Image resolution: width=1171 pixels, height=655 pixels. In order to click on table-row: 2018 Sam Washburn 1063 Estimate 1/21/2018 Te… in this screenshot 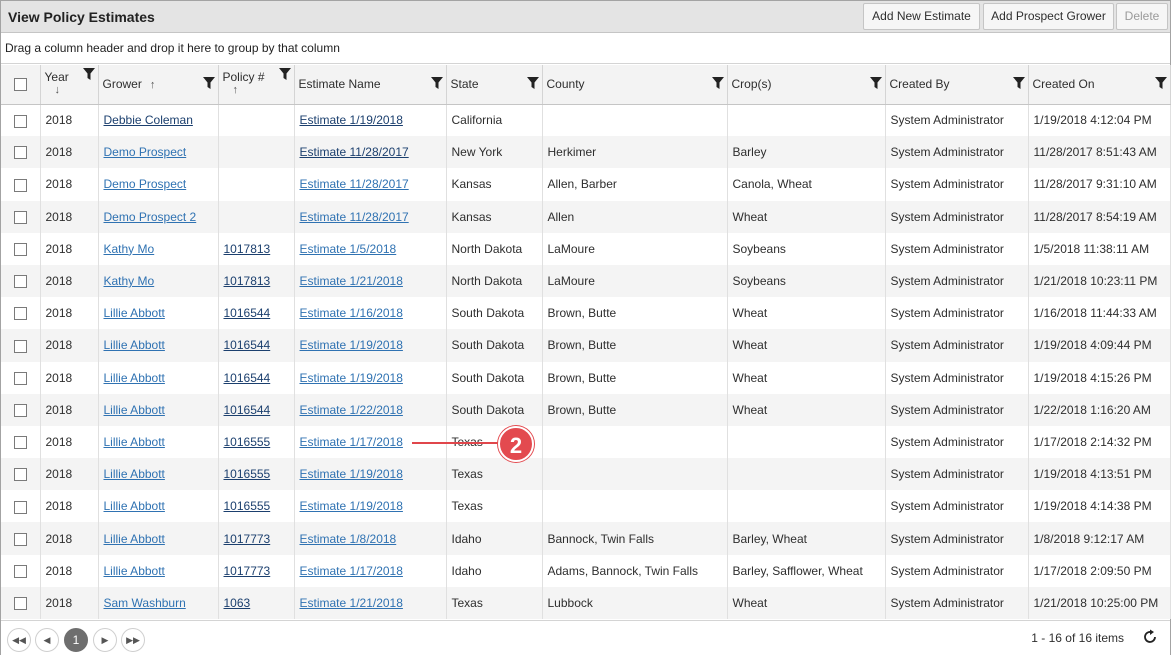, I will do `click(586, 602)`.